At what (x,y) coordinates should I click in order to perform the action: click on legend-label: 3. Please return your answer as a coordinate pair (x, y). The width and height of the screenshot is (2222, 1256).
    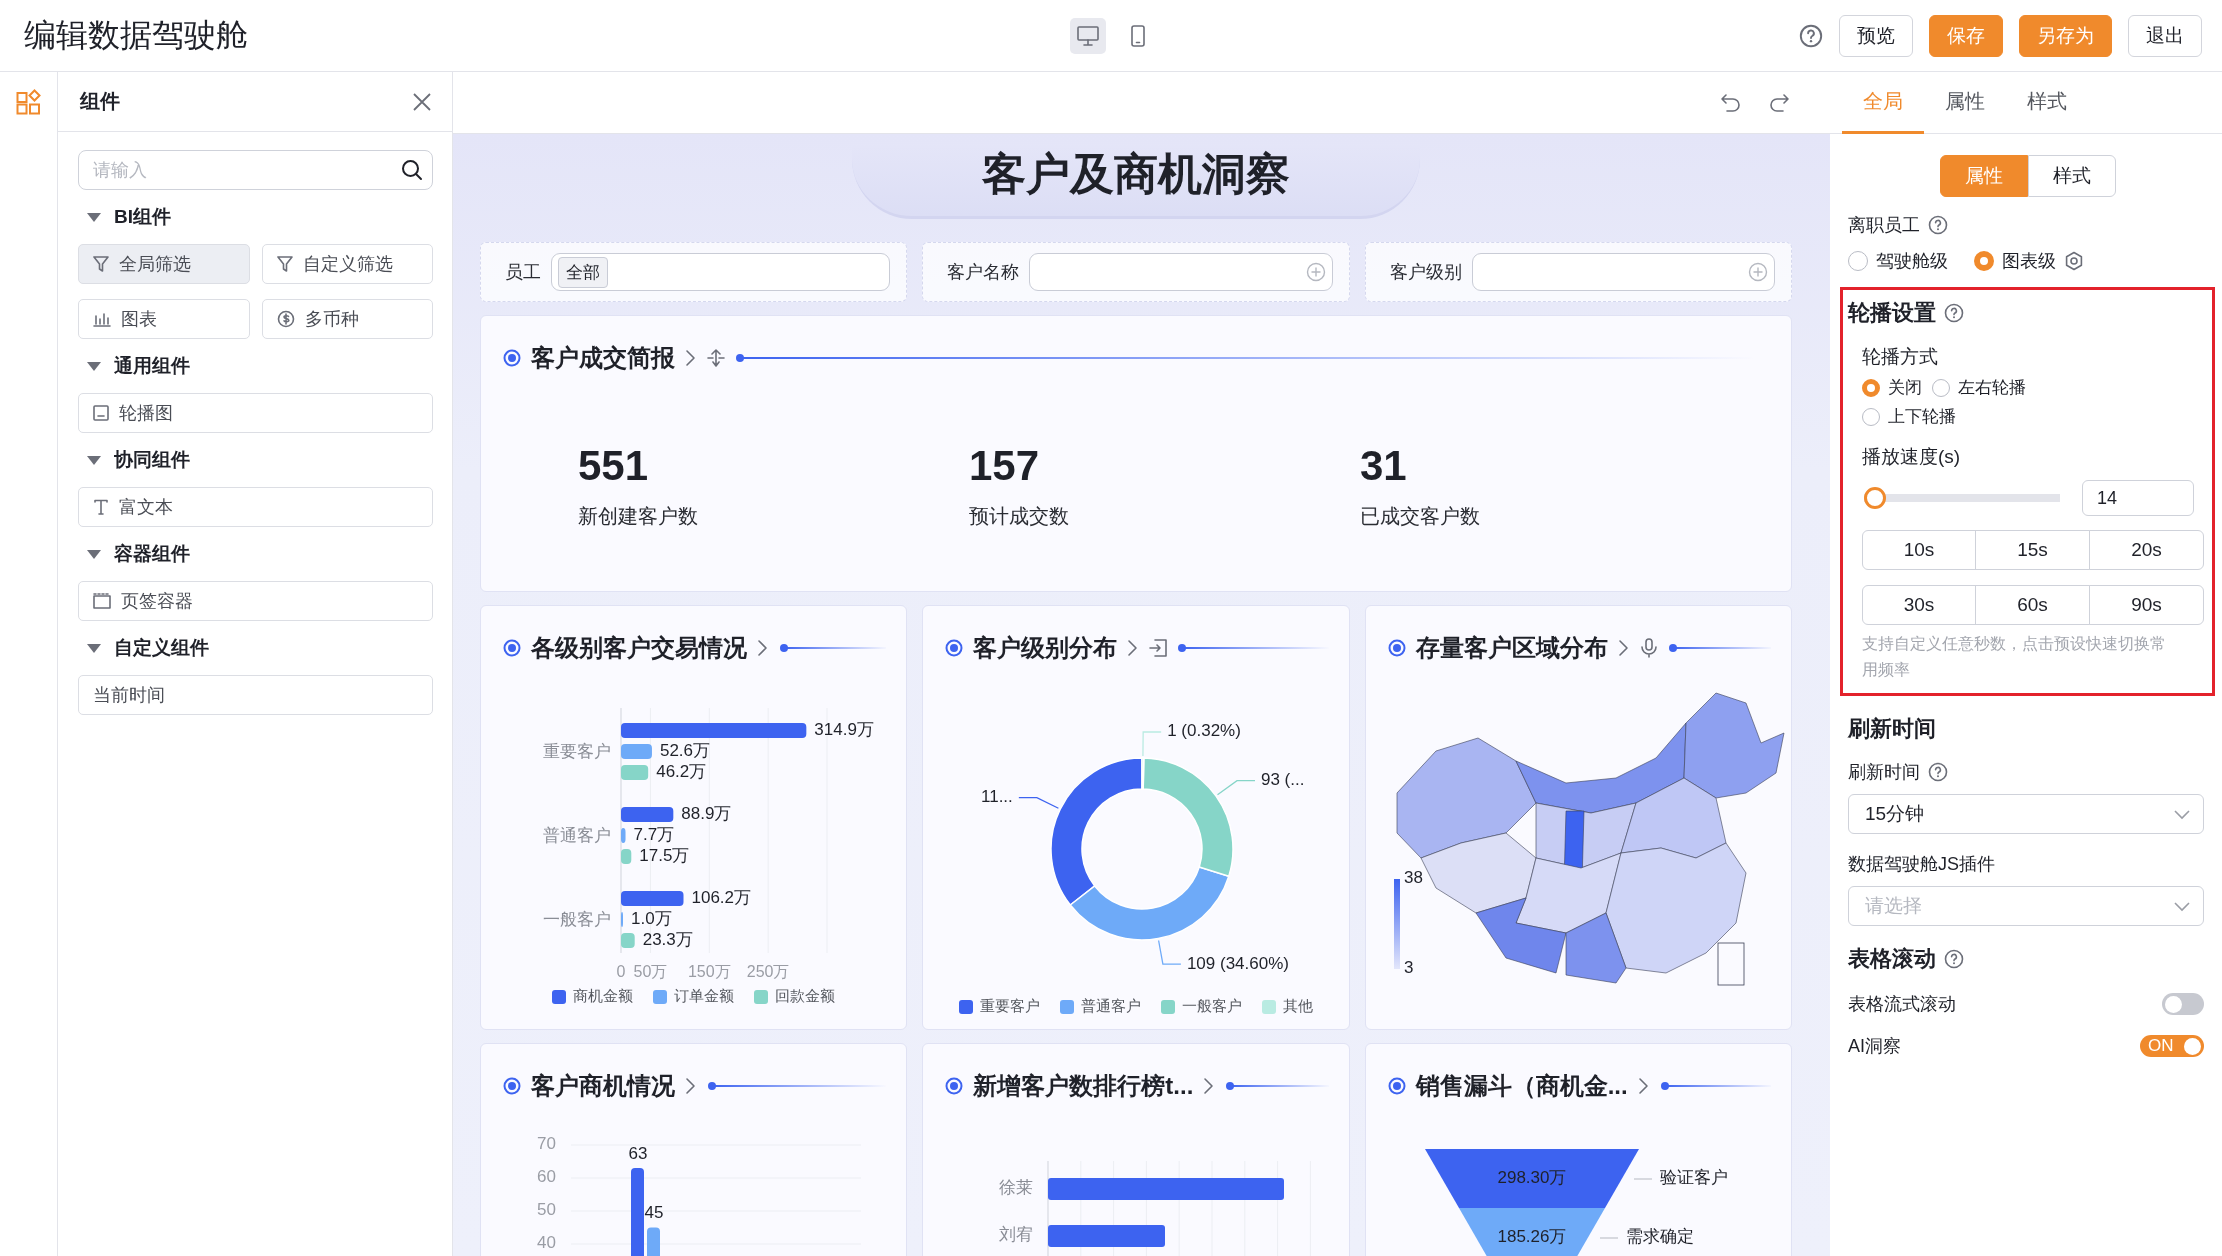
    Looking at the image, I should click on (1408, 968).